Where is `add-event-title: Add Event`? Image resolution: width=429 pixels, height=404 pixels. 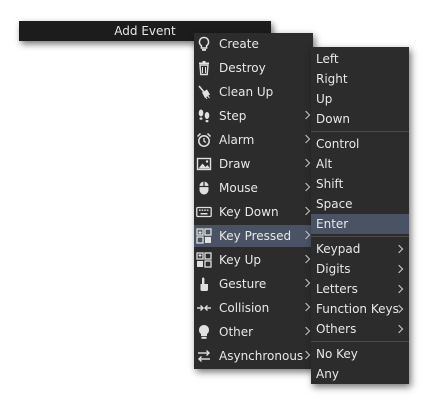
add-event-title: Add Event is located at coordinates (145, 31).